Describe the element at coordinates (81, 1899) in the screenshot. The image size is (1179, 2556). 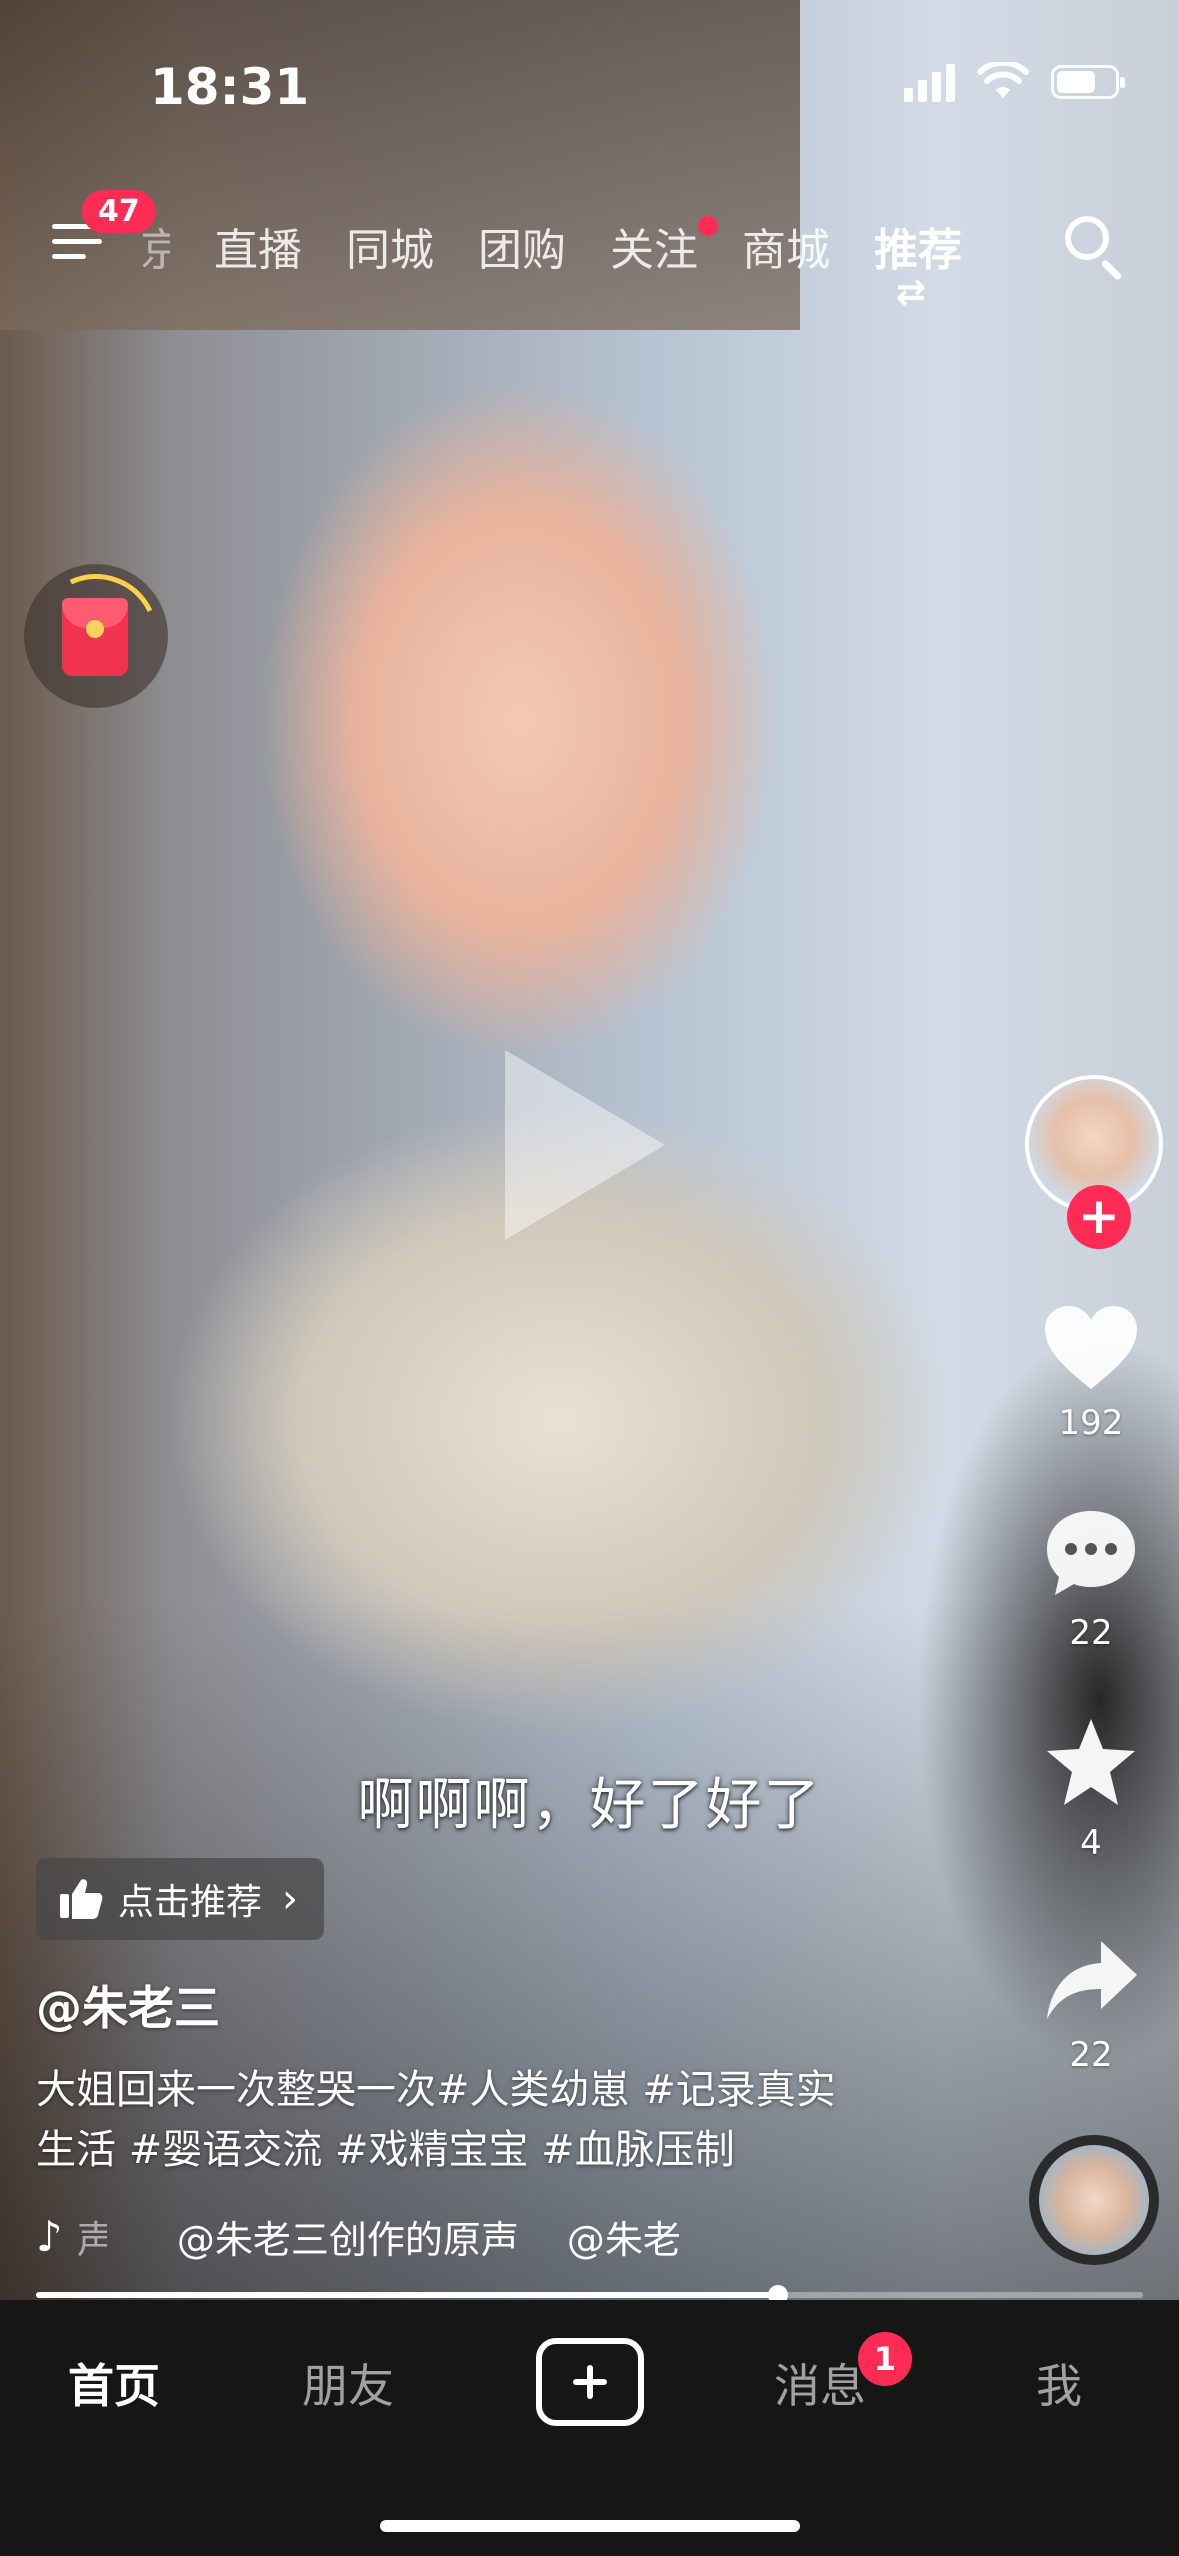
I see `thumbs-up-icon` at that location.